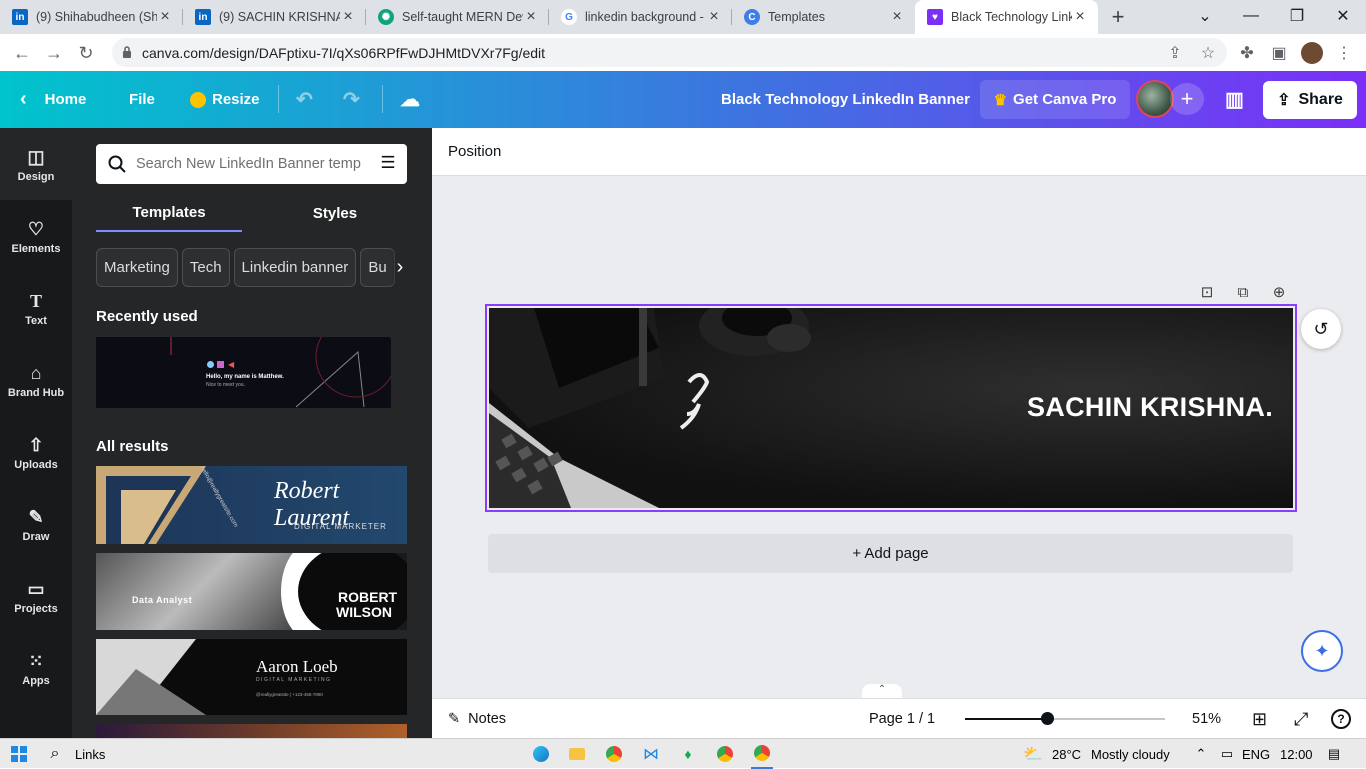  I want to click on zoom-slider-knob, so click(1047, 718).